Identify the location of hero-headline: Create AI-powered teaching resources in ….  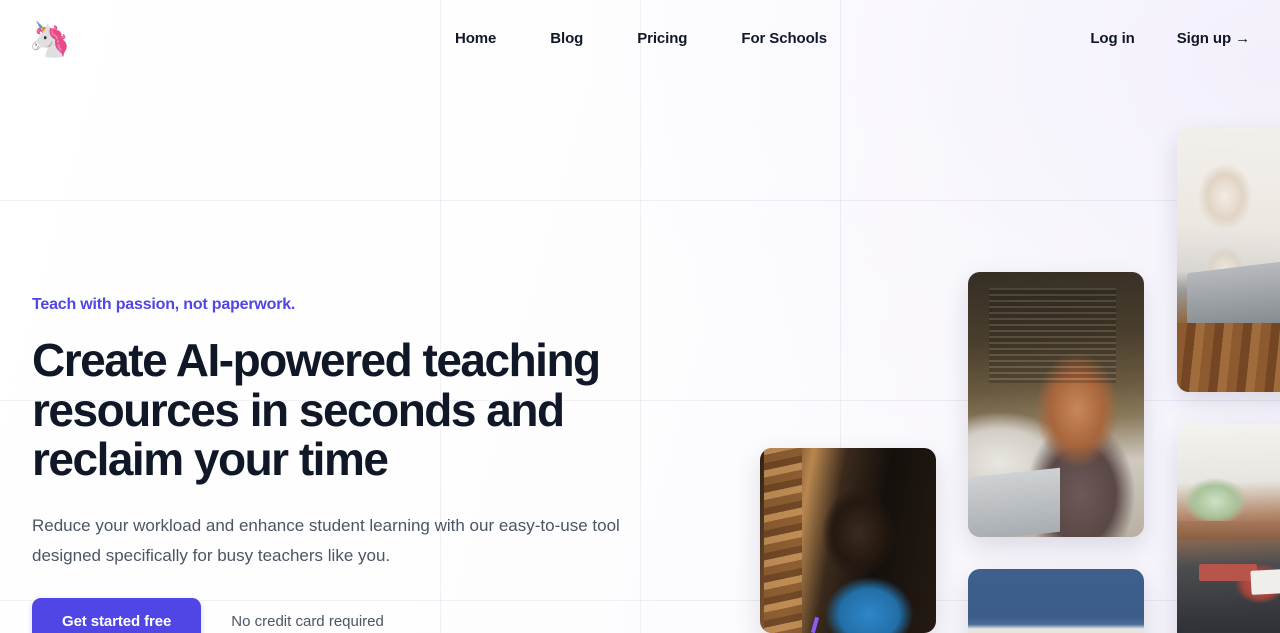
(316, 410).